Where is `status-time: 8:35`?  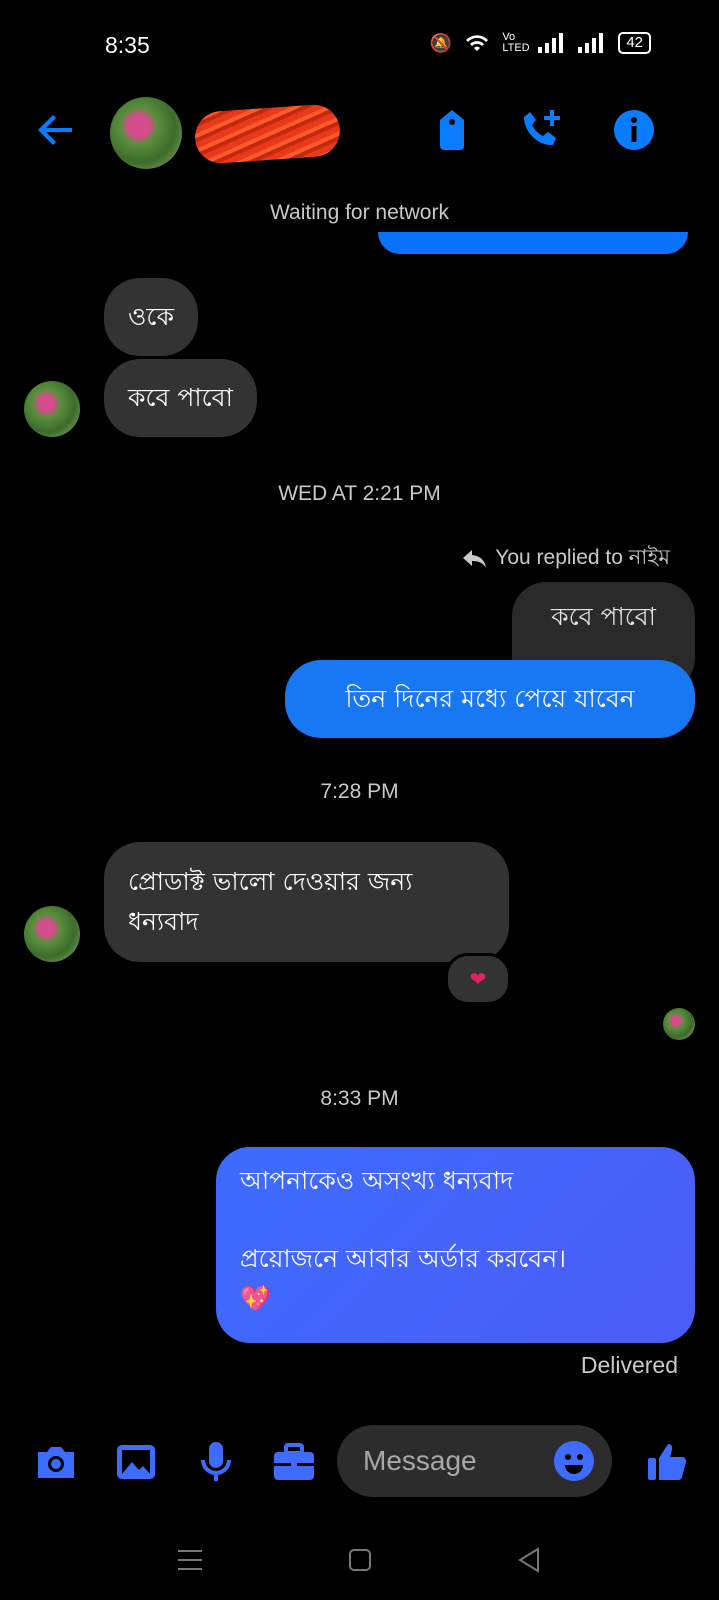 status-time: 8:35 is located at coordinates (127, 45).